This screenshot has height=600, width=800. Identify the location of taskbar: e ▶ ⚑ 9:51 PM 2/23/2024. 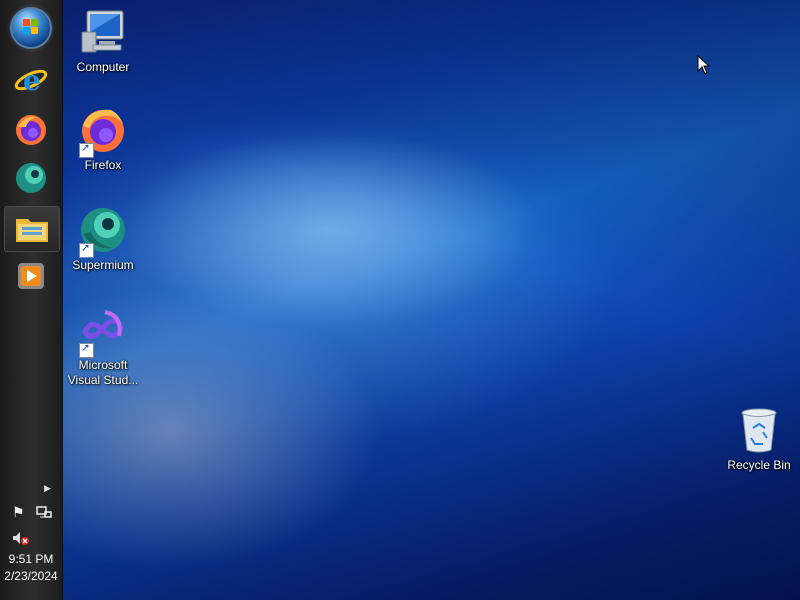
(31, 300).